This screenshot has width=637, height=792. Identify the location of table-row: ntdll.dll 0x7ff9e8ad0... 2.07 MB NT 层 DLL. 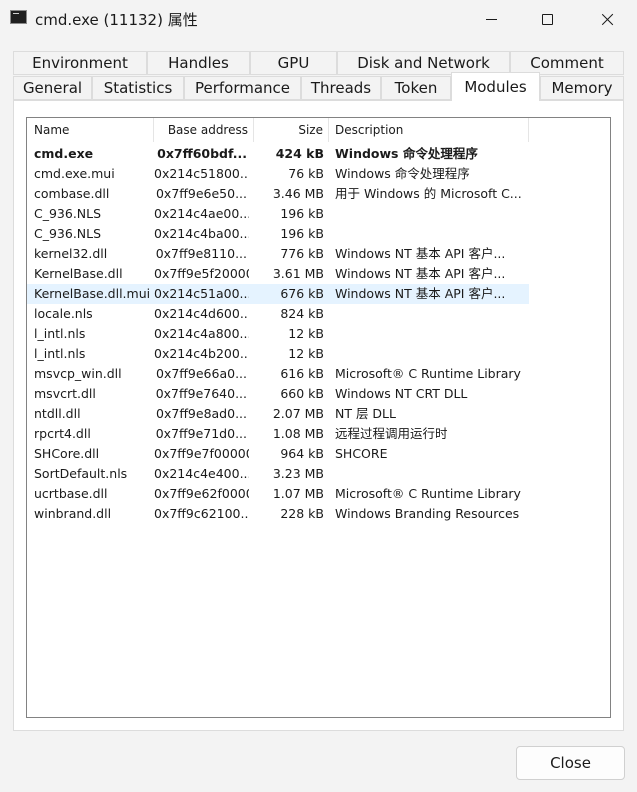
(278, 414).